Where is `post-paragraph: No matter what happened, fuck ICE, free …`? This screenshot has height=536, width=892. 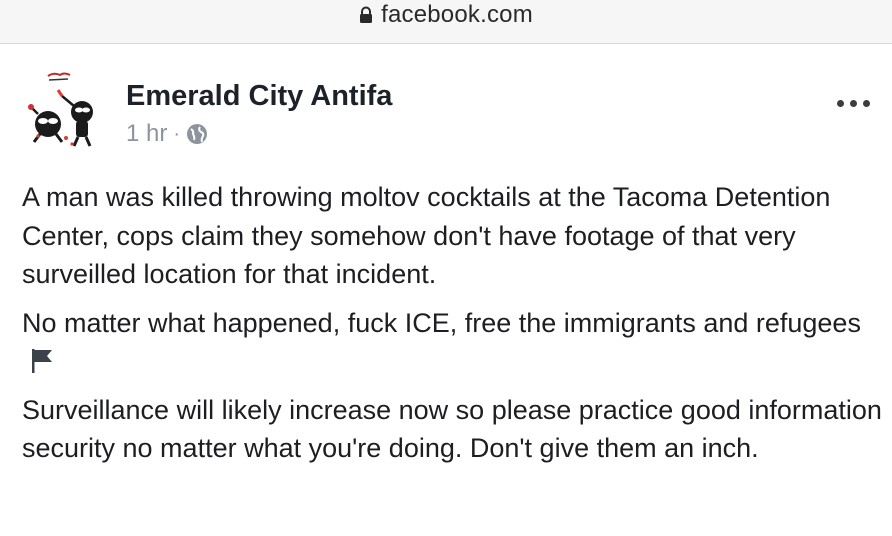
post-paragraph: No matter what happened, fuck ICE, free … is located at coordinates (452, 342).